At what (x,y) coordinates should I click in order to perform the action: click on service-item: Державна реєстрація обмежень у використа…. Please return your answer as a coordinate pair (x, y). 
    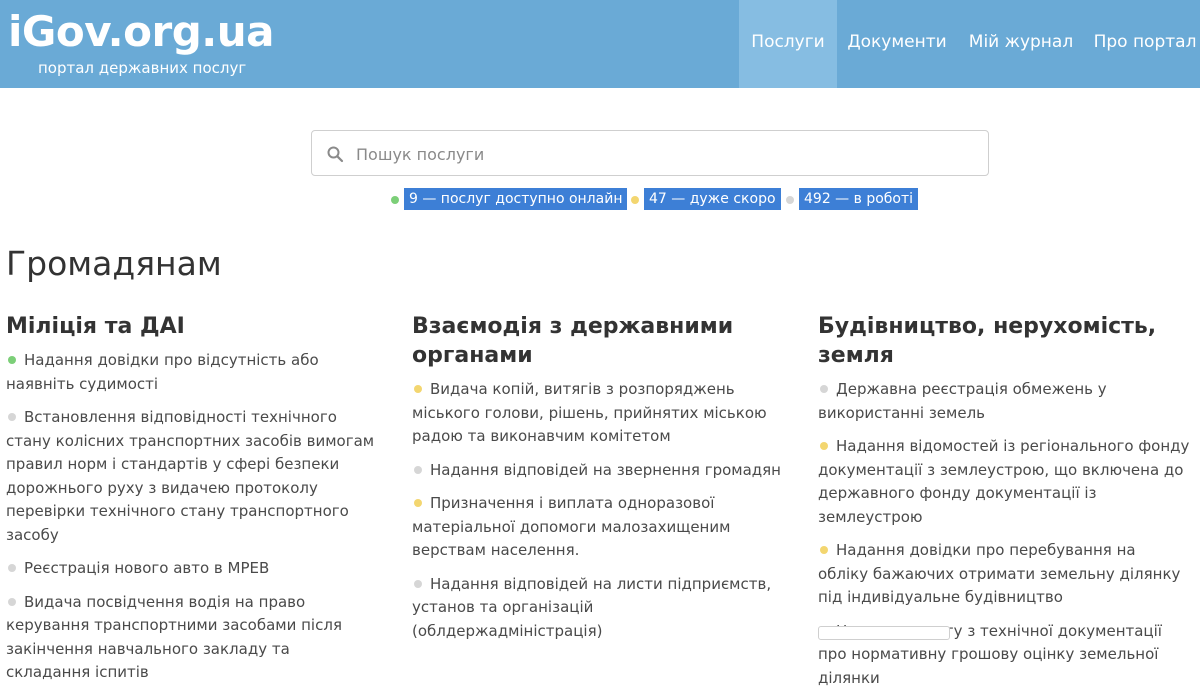
    Looking at the image, I should click on (1004, 401).